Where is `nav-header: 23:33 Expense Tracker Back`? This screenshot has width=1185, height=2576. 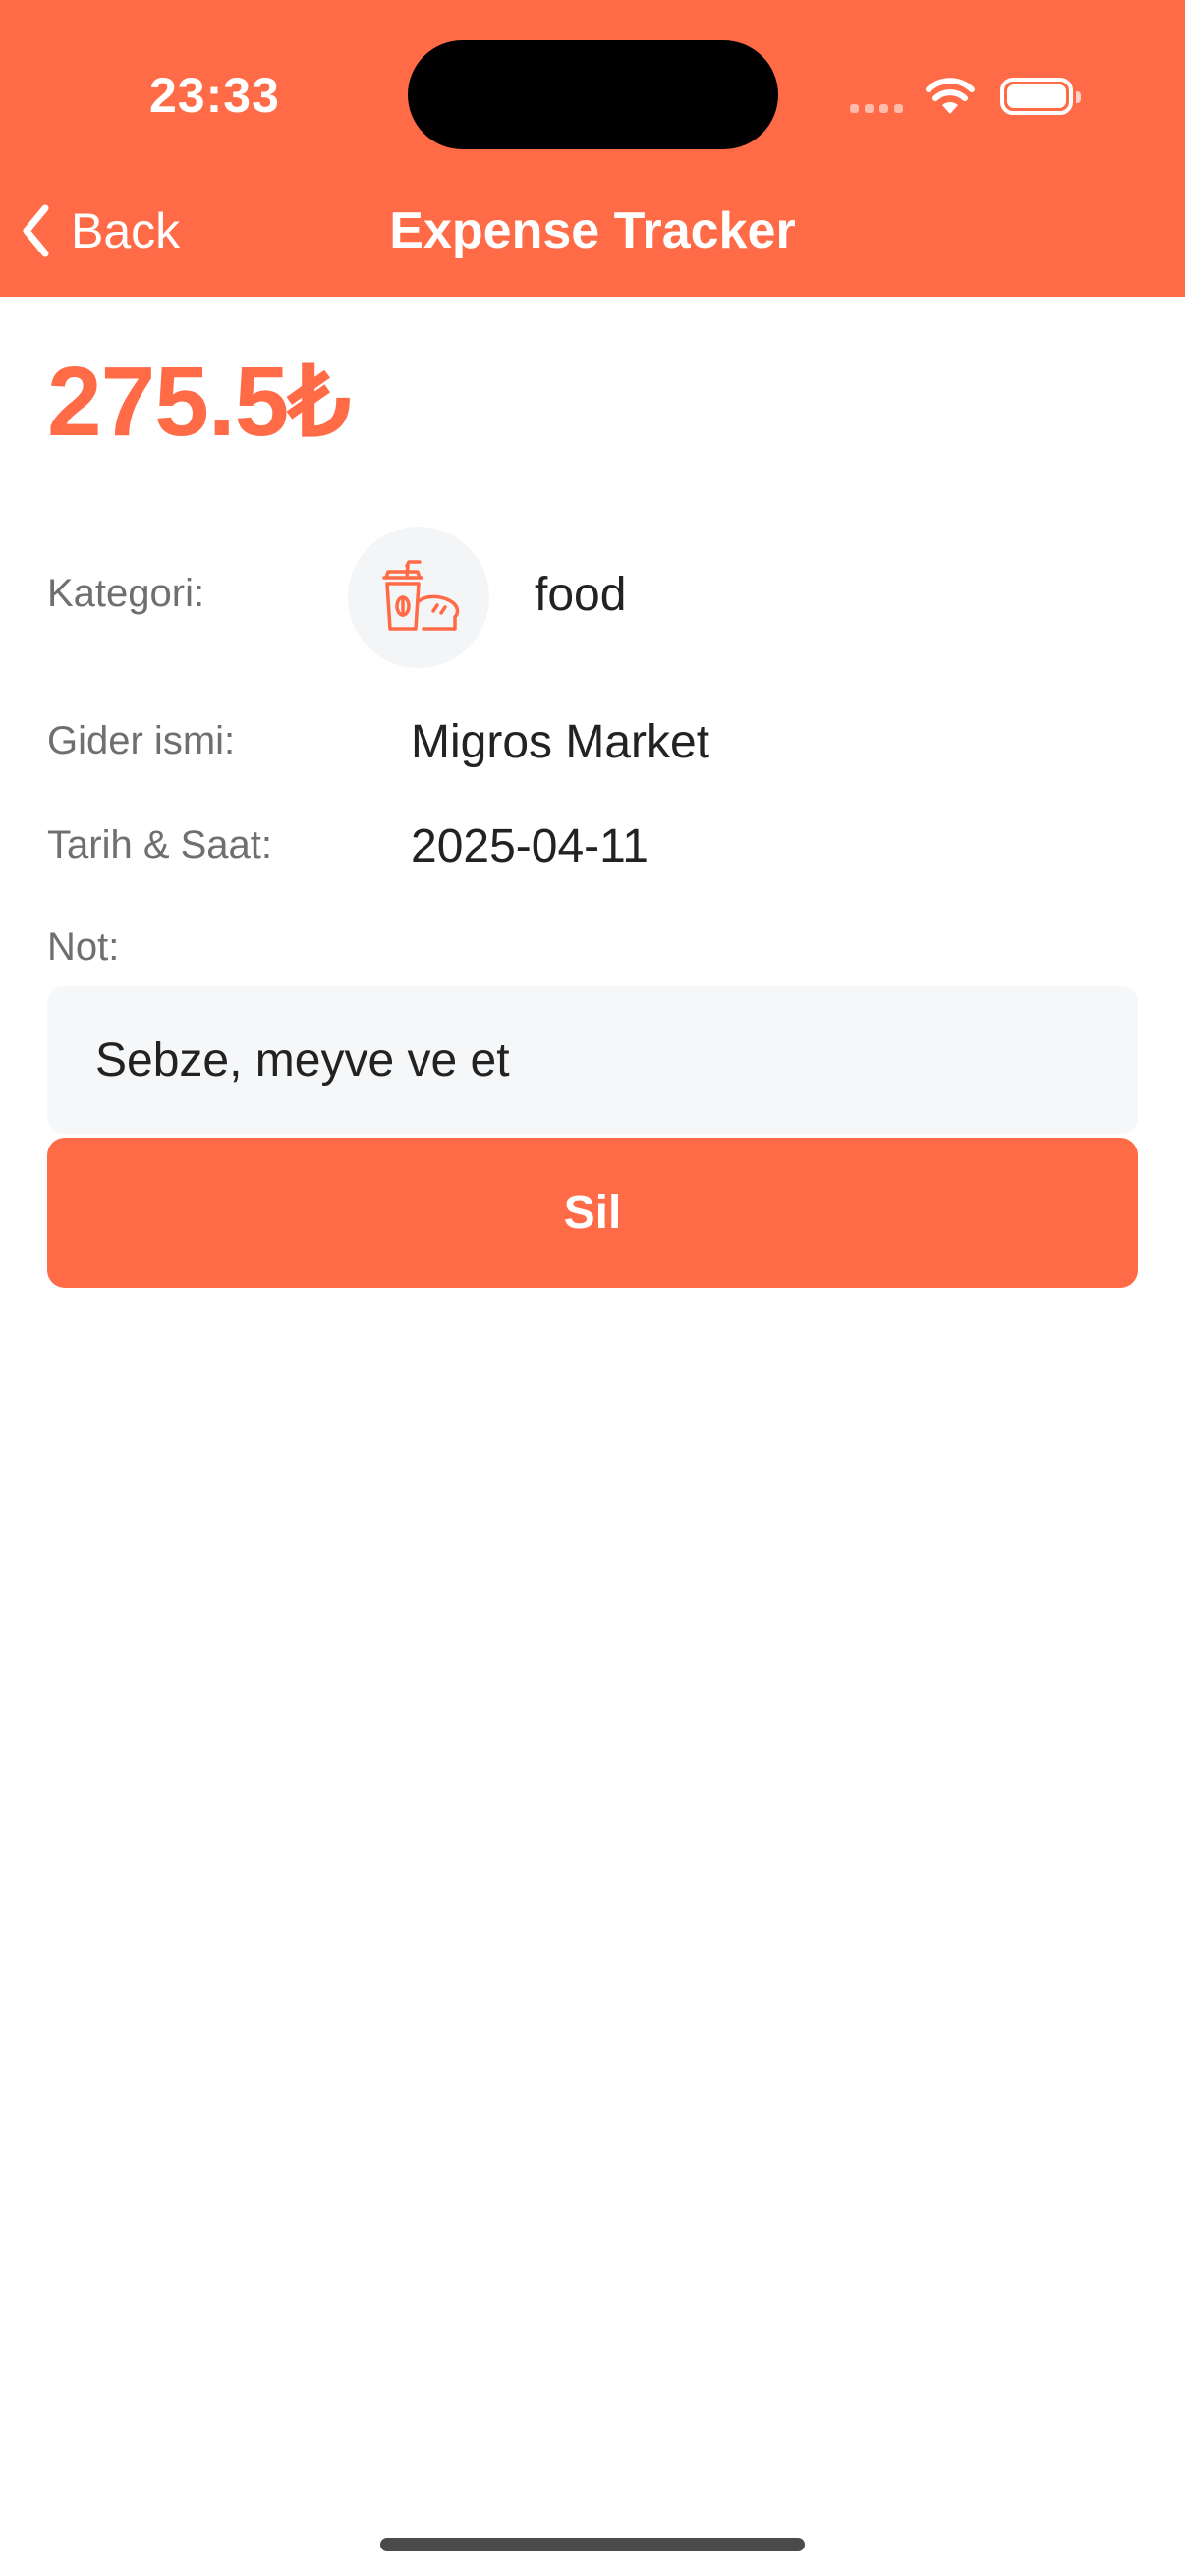
nav-header: 23:33 Expense Tracker Back is located at coordinates (592, 148).